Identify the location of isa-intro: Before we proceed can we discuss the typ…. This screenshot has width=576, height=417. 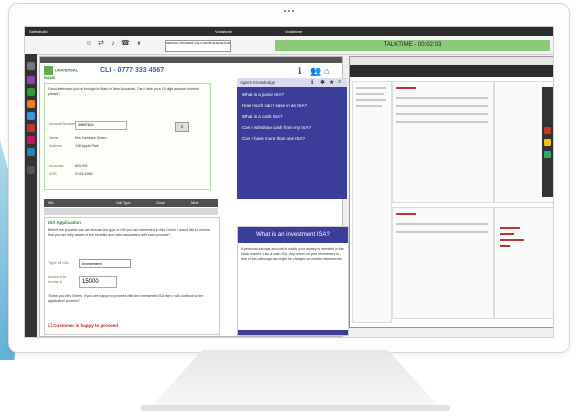
(129, 232).